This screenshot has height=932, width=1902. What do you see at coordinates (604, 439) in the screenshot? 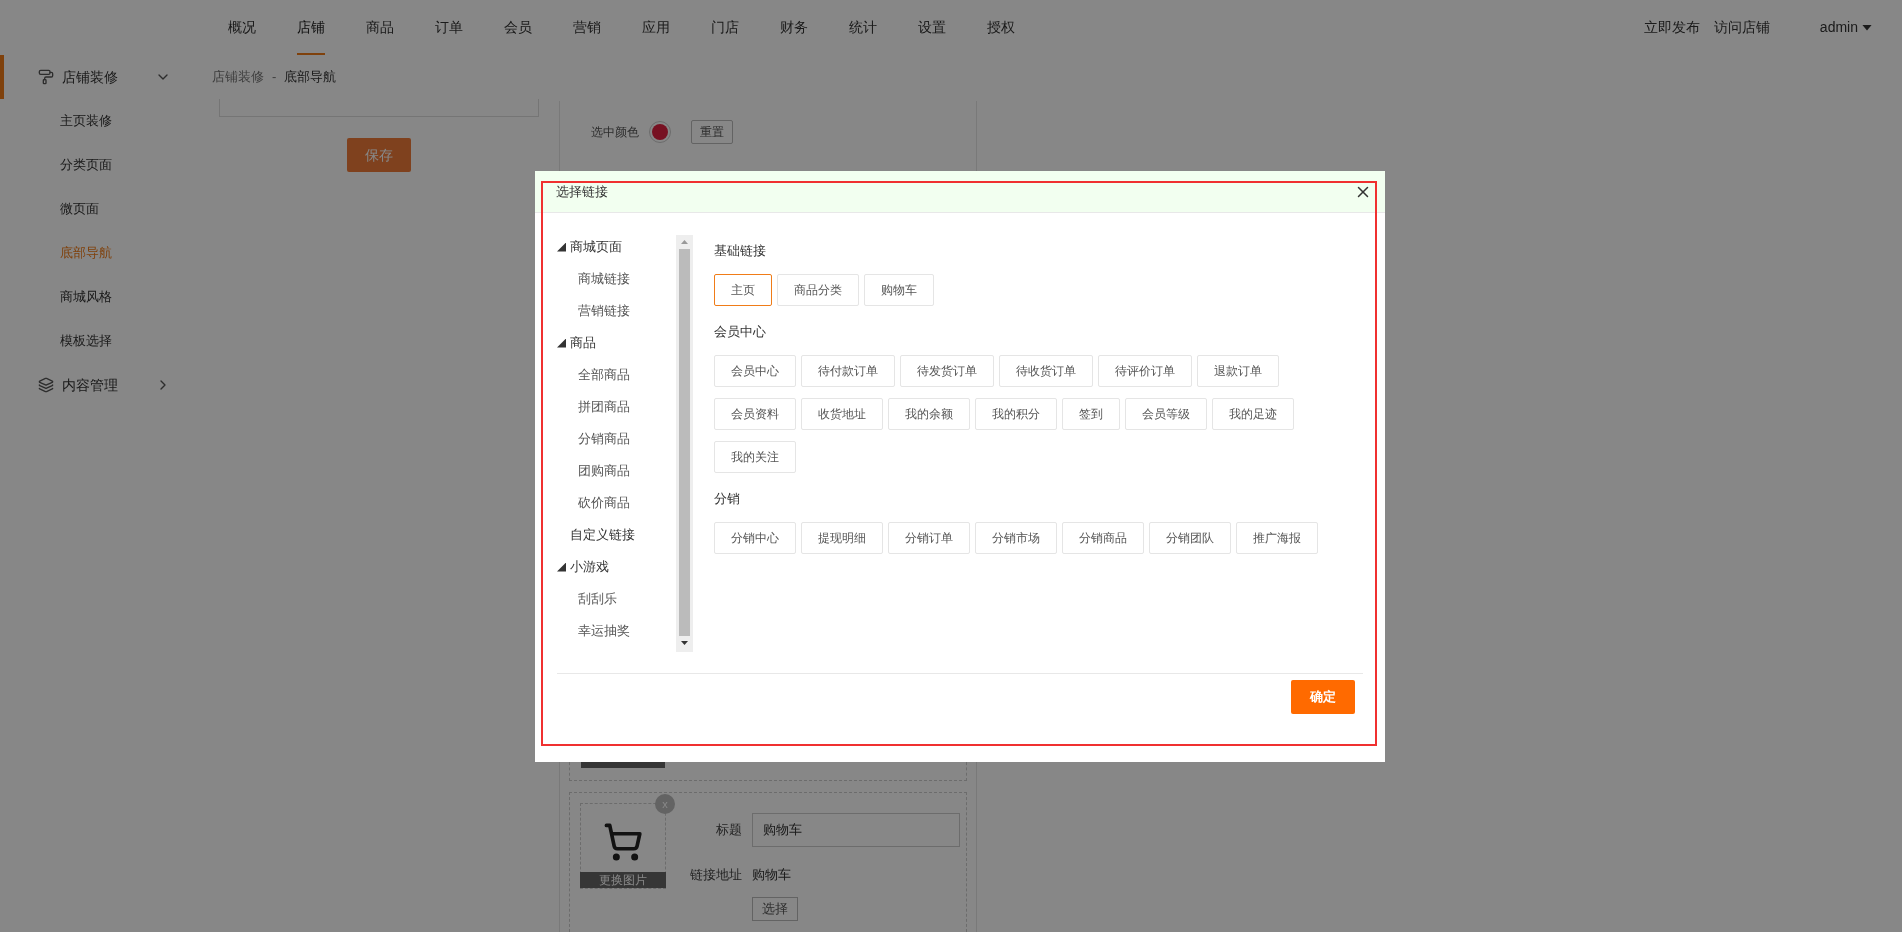
I see `tree-item: 分销商品` at bounding box center [604, 439].